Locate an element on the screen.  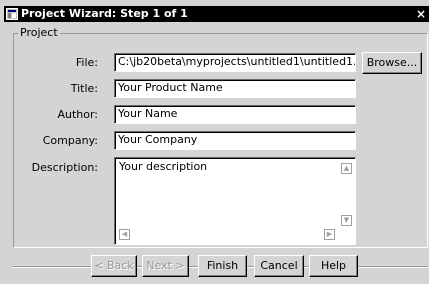
next-button: Next > is located at coordinates (165, 266).